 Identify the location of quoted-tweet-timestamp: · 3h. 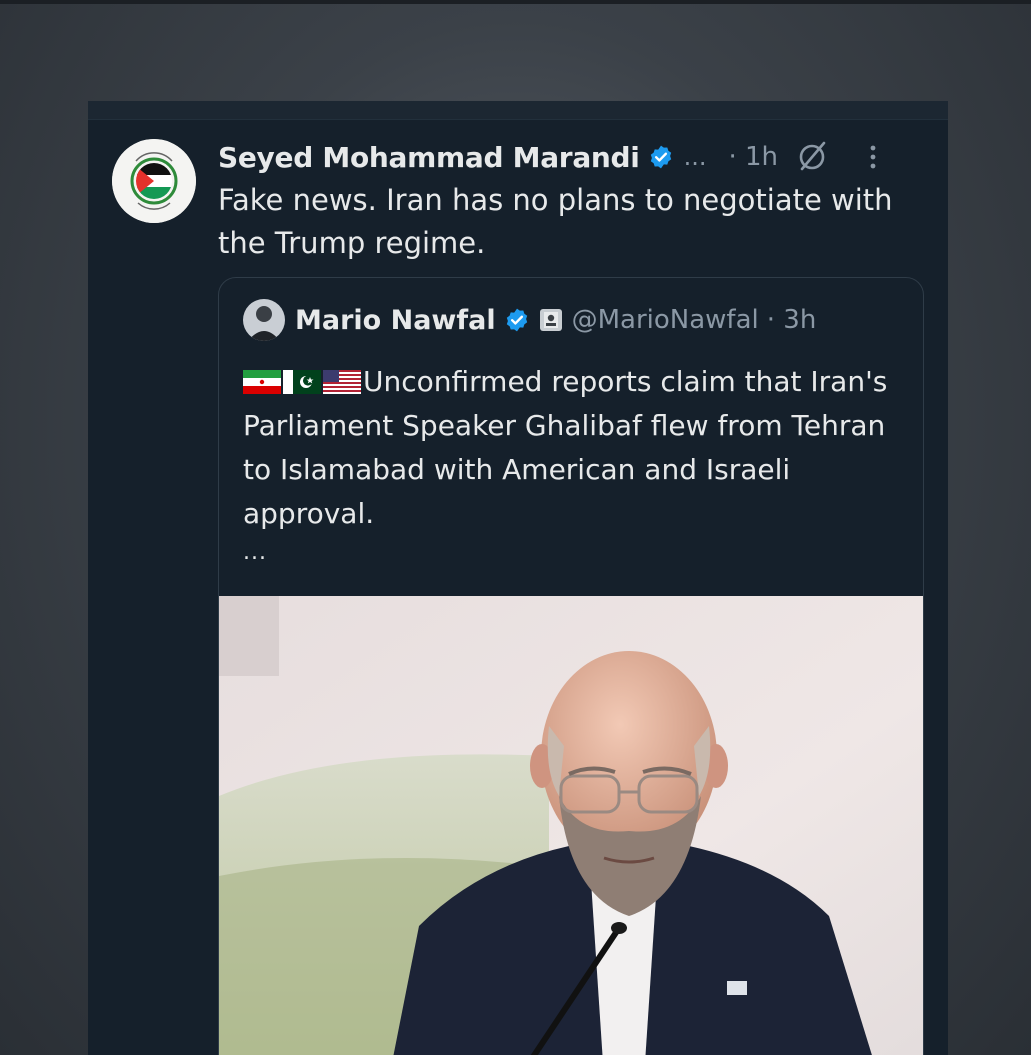
(792, 320).